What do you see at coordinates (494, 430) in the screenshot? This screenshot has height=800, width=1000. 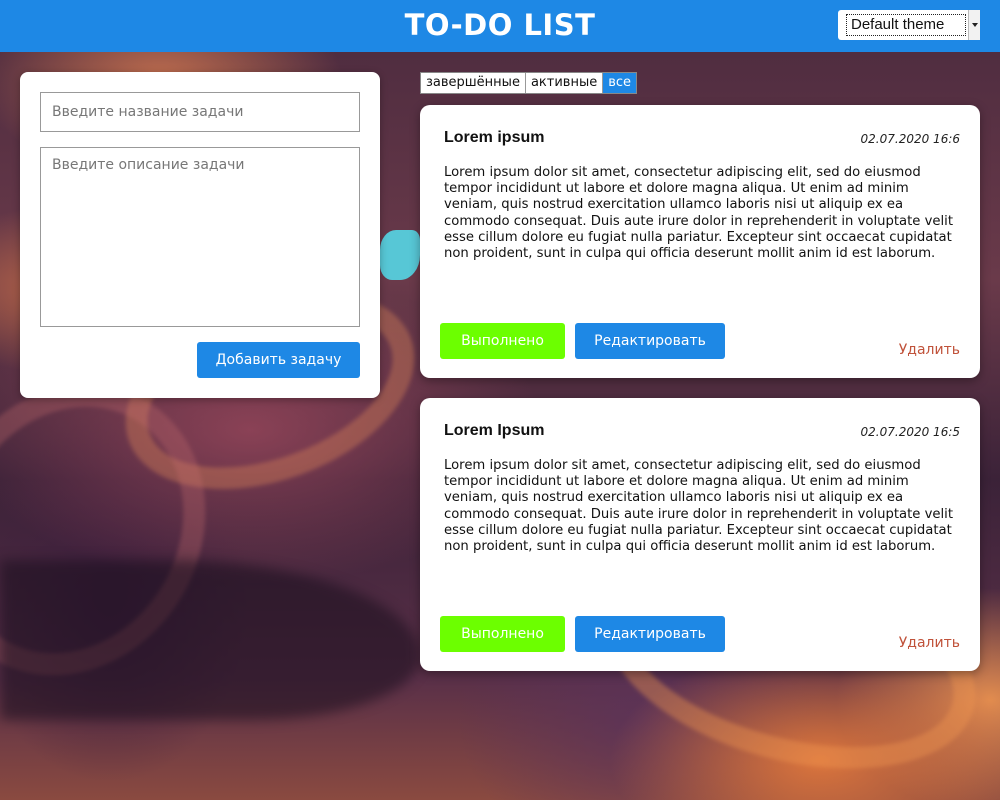 I see `task-title: Lorem Ipsum` at bounding box center [494, 430].